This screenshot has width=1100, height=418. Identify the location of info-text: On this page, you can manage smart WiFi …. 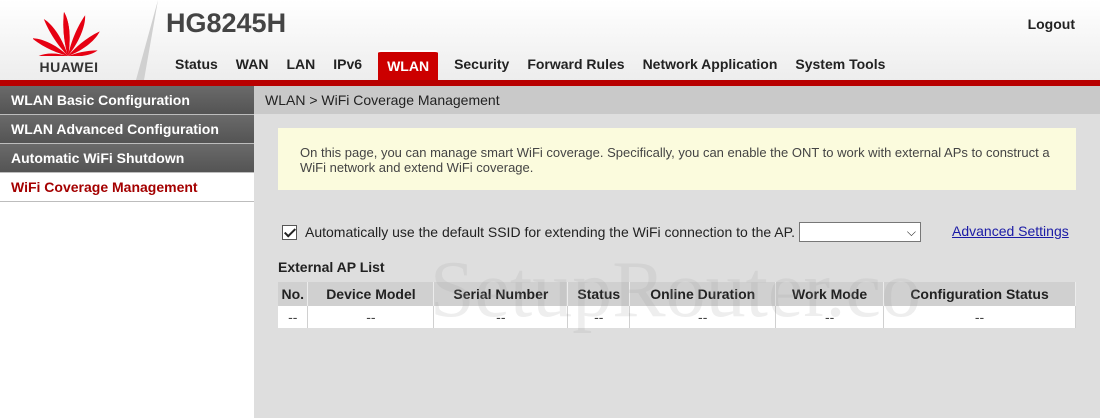
(675, 160).